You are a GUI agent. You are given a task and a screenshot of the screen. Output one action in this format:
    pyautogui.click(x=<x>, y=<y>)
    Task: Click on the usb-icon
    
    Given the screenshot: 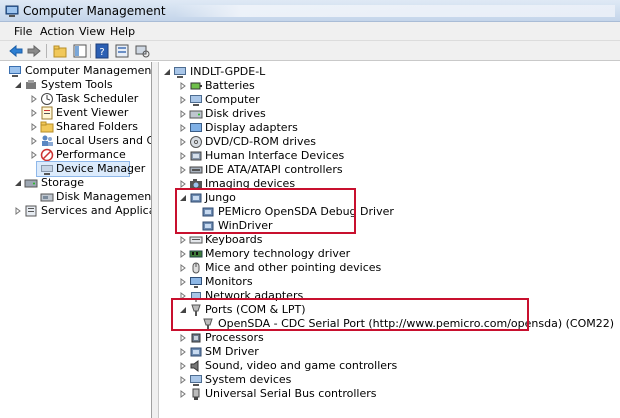 What is the action you would take?
    pyautogui.click(x=196, y=394)
    